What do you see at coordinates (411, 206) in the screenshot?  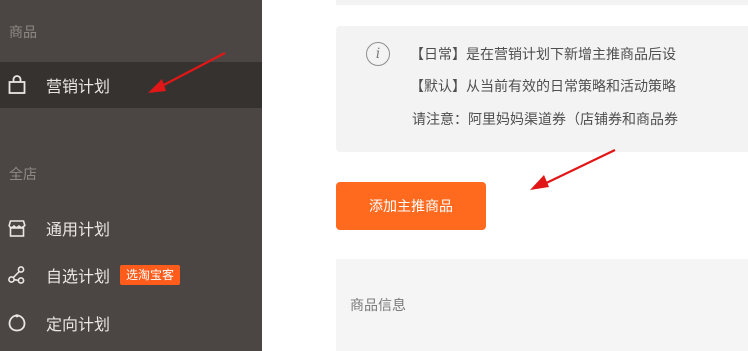 I see `add-featured-product-button: 添加主推商品` at bounding box center [411, 206].